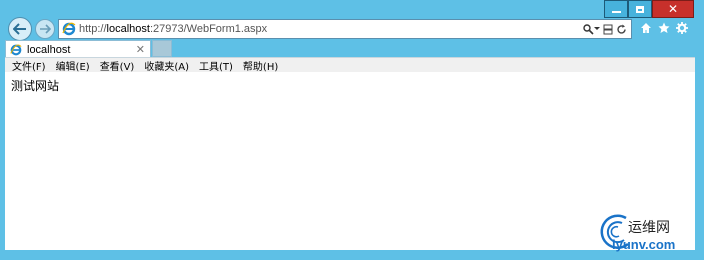 This screenshot has width=704, height=260. Describe the element at coordinates (216, 65) in the screenshot. I see `menu-tools: 工具(T)` at that location.